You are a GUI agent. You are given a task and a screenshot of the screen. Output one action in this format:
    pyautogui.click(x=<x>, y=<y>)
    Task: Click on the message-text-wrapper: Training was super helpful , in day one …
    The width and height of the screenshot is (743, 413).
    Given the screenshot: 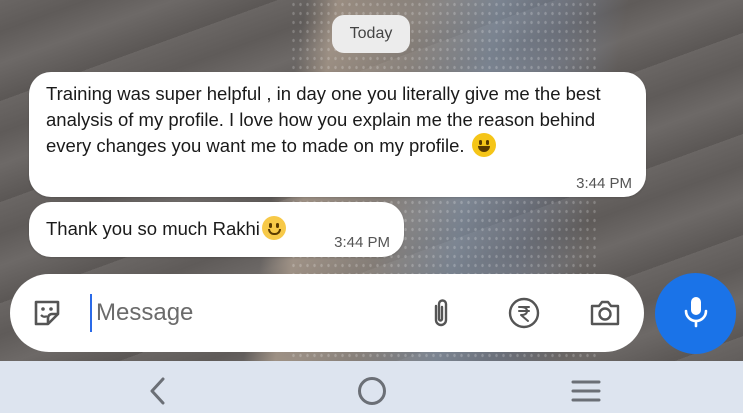 What is the action you would take?
    pyautogui.click(x=338, y=120)
    